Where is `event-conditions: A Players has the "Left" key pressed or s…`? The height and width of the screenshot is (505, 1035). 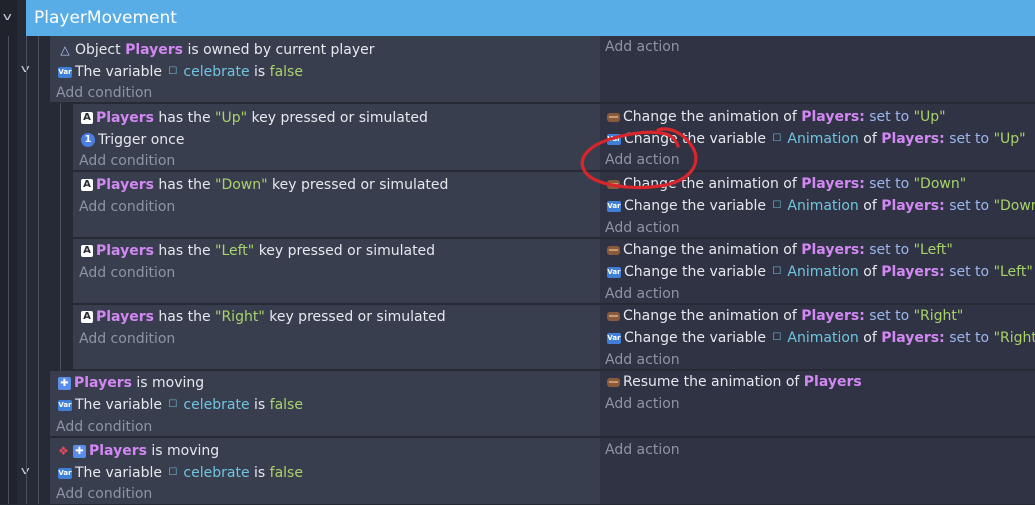
event-conditions: A Players has the "Left" key pressed or s… is located at coordinates (336, 271).